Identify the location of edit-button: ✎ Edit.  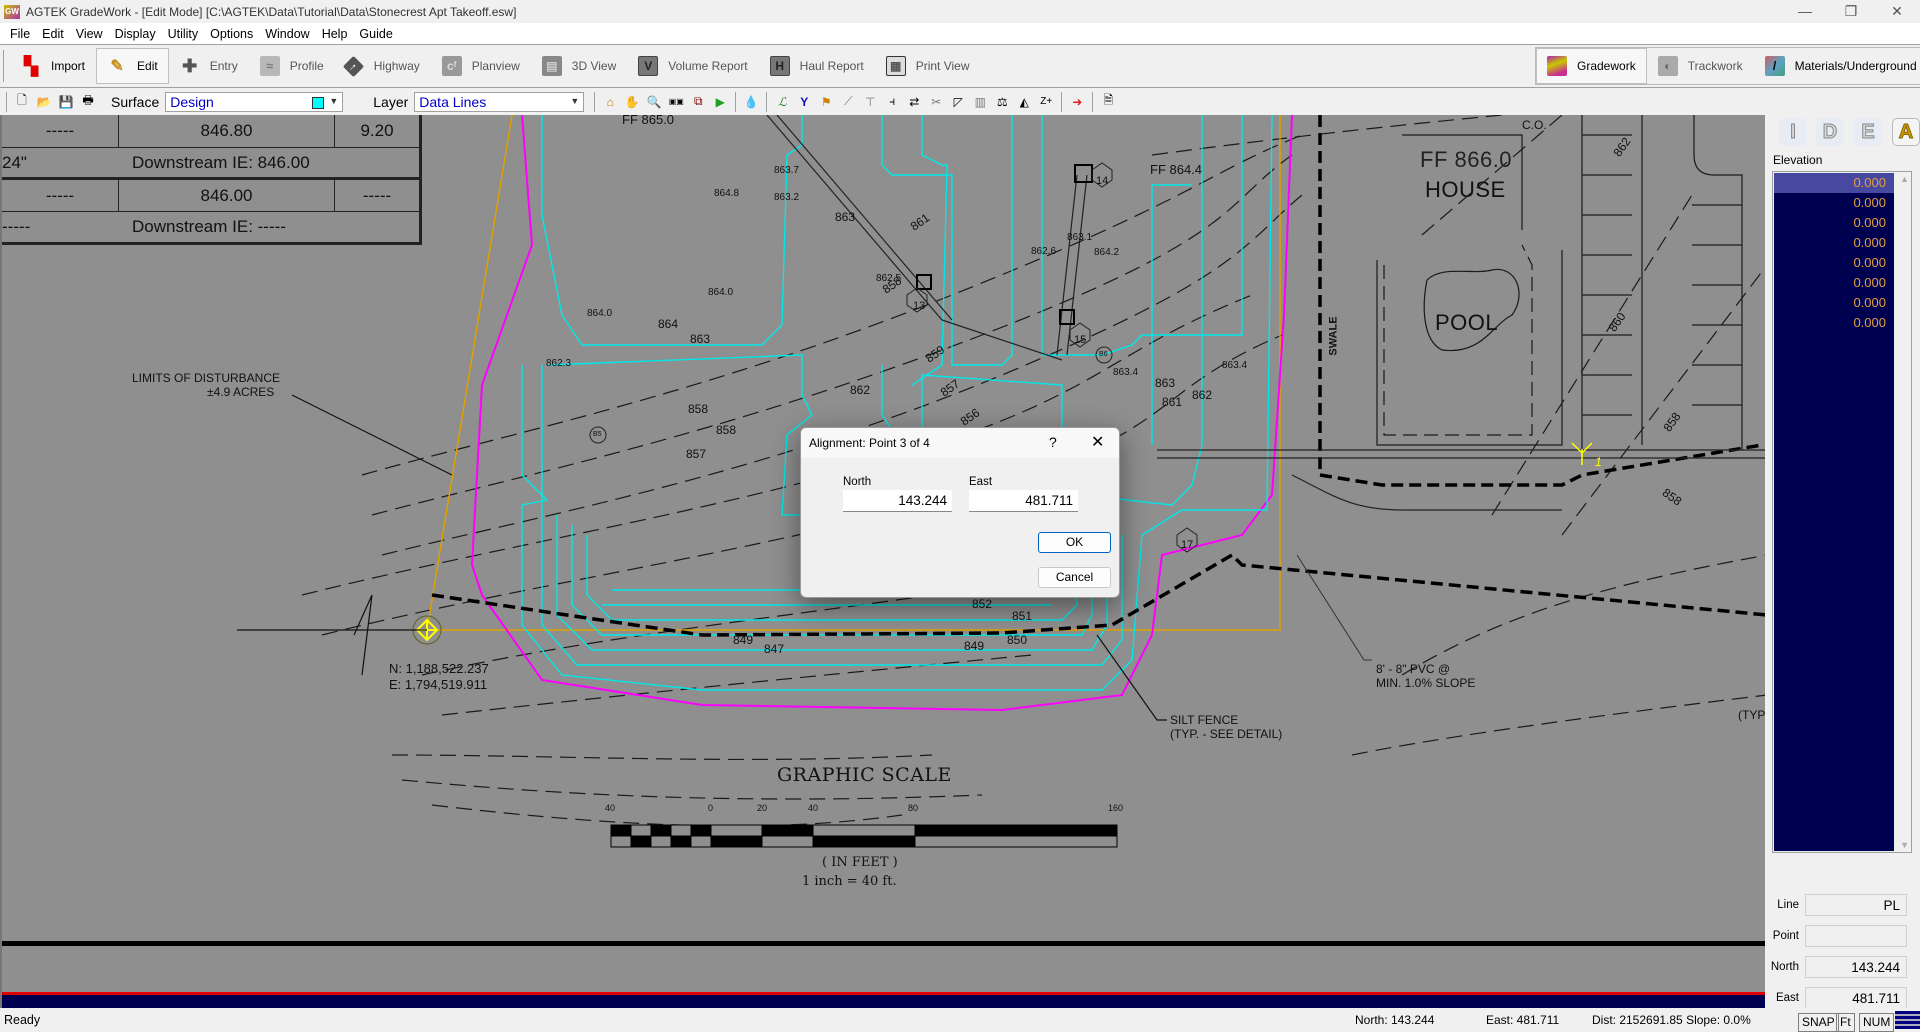
(132, 66).